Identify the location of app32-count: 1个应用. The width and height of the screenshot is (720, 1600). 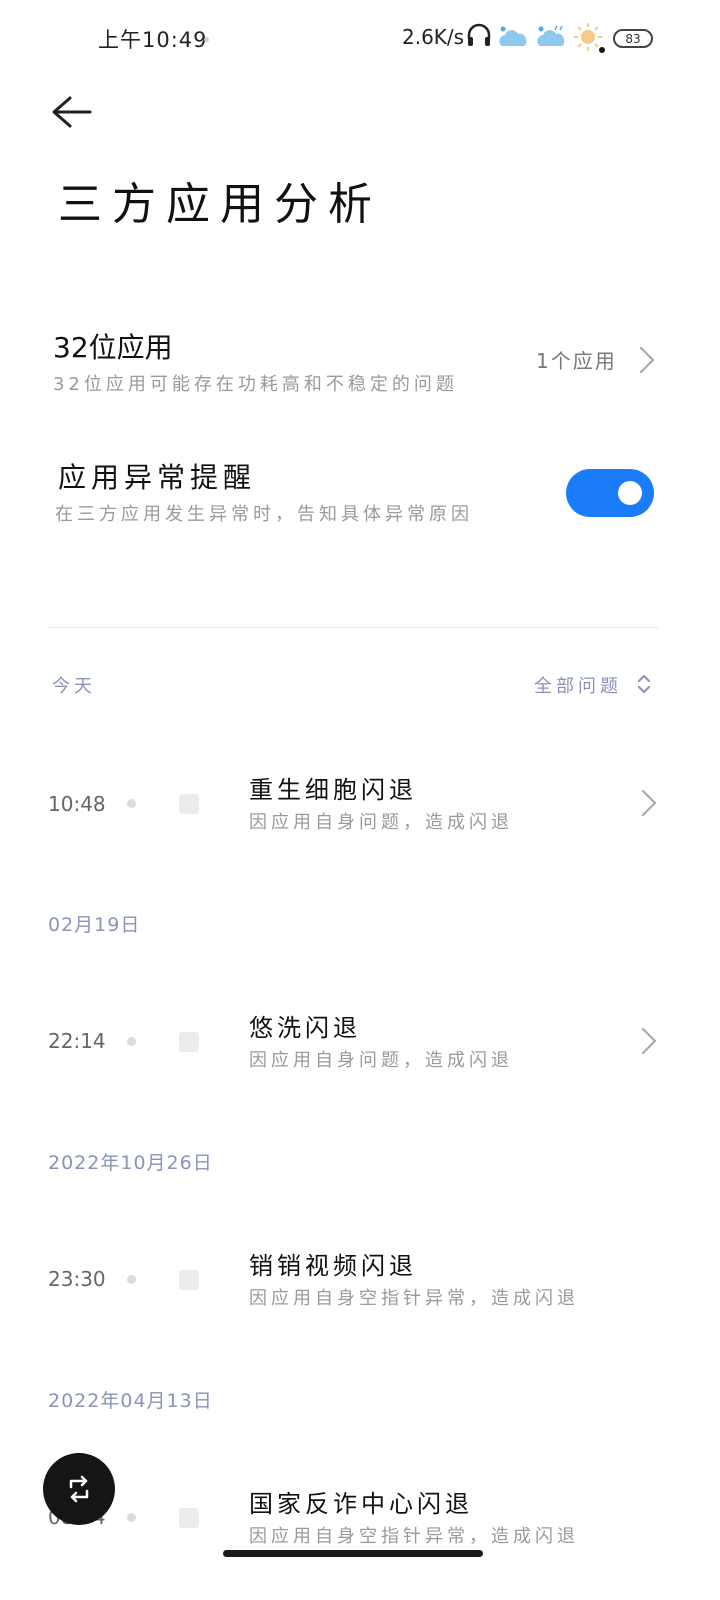
(576, 361).